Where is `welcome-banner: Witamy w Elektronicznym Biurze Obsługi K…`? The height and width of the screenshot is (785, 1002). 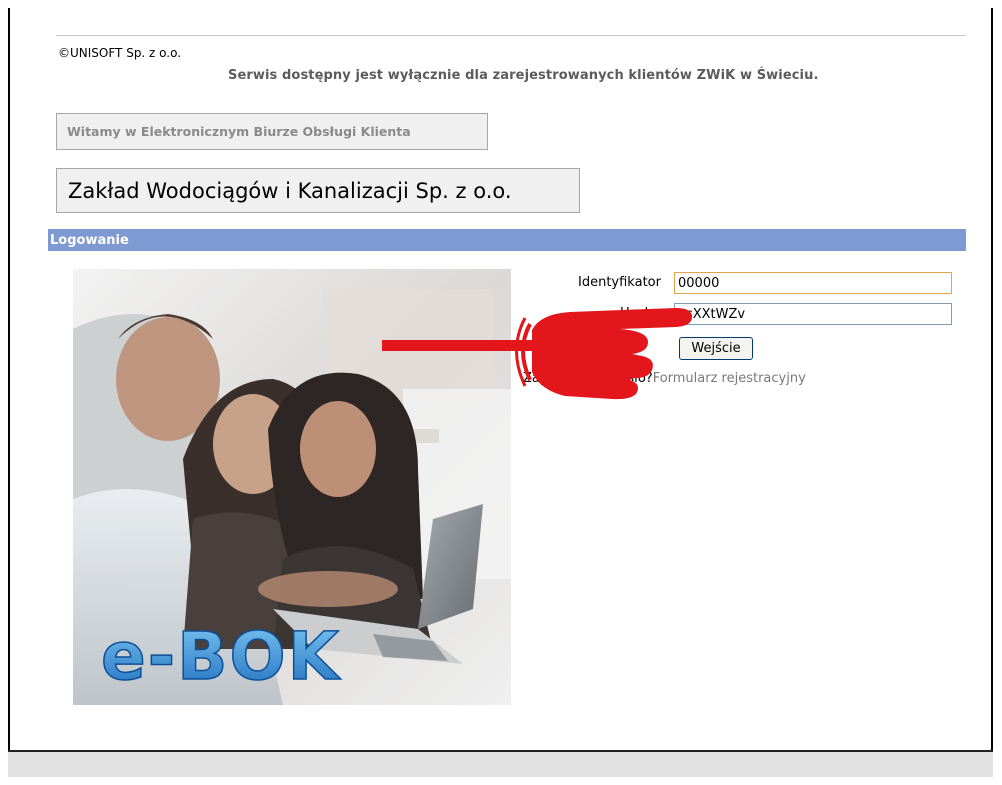 welcome-banner: Witamy w Elektronicznym Biurze Obsługi K… is located at coordinates (272, 131).